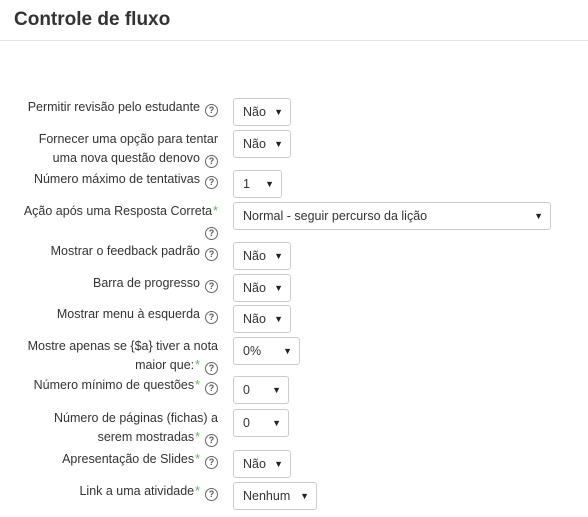  I want to click on field-label-apresentacao-de-slides: Apresentação de Slides*?, so click(113, 459).